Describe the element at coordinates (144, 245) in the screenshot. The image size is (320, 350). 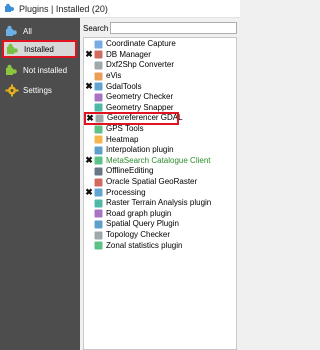
I see `plugin-label: Zonal statistics plugin` at that location.